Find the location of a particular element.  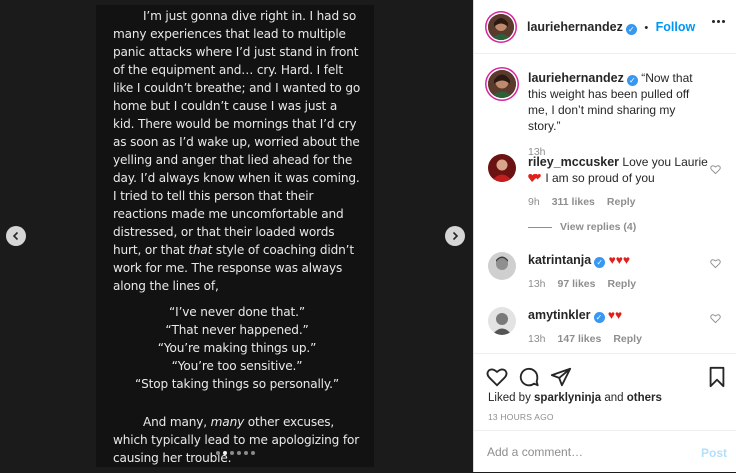

liked-by-prefix: Liked by is located at coordinates (511, 398).